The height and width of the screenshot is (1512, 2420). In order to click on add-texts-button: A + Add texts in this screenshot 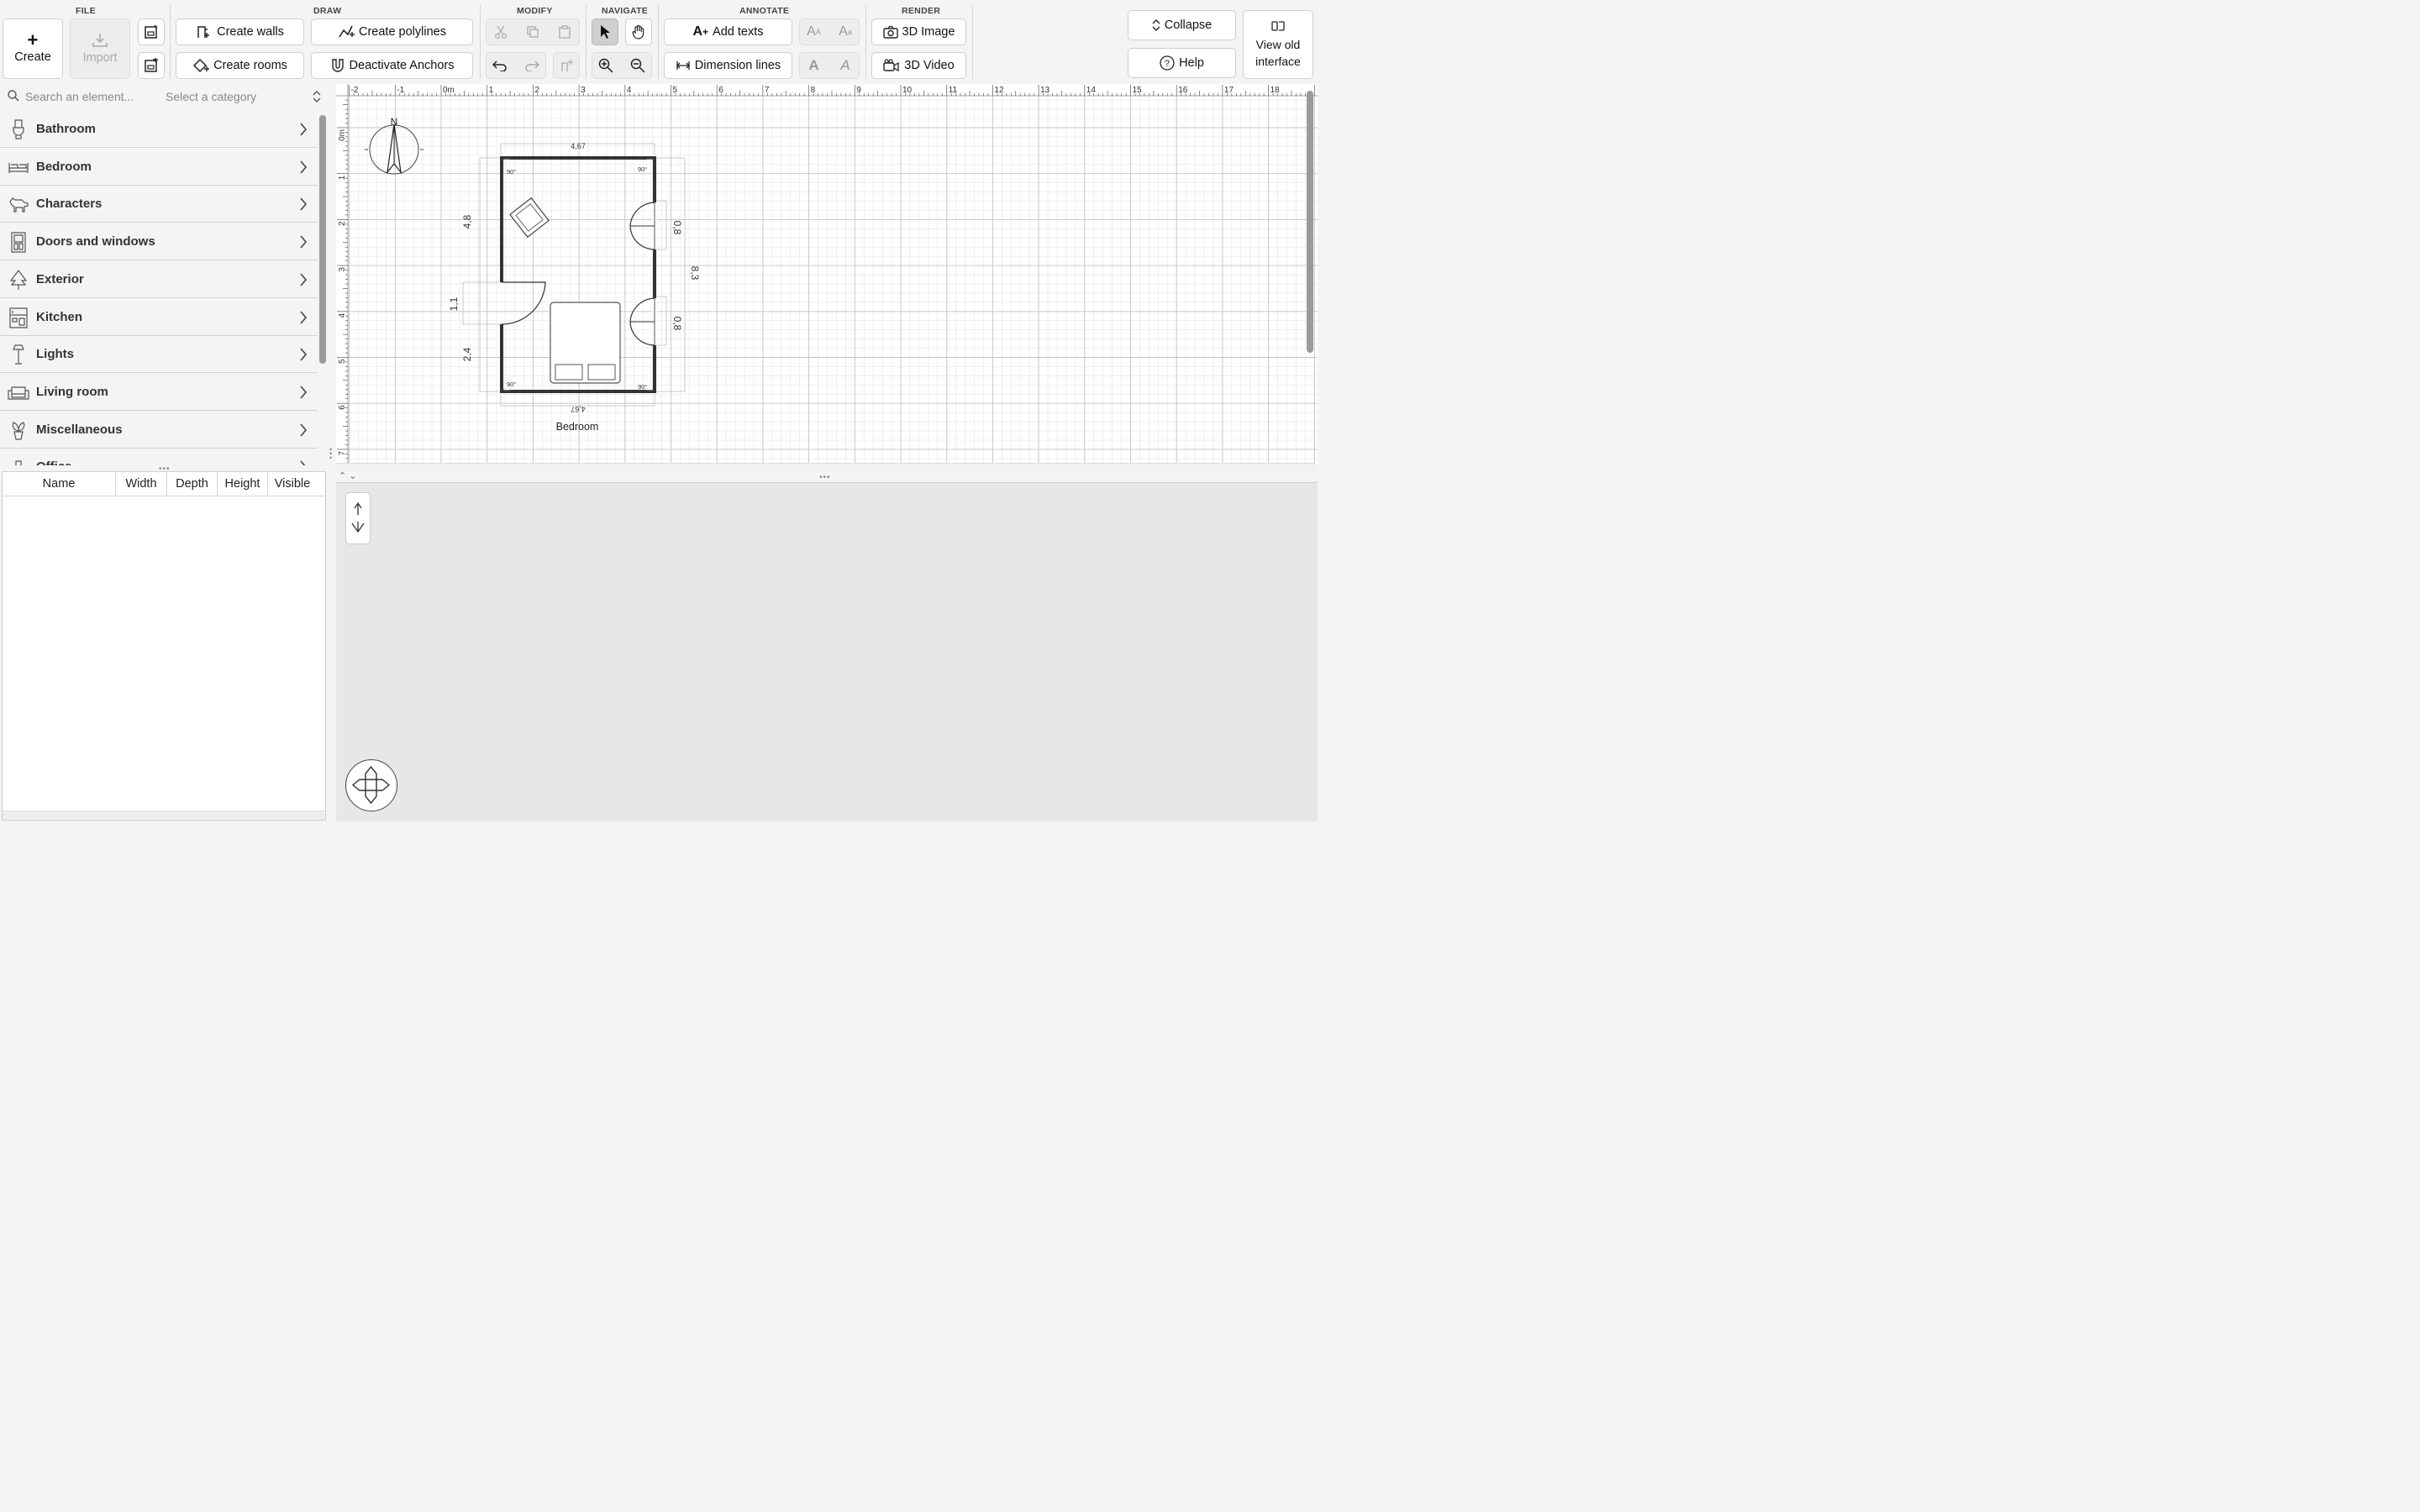, I will do `click(727, 31)`.